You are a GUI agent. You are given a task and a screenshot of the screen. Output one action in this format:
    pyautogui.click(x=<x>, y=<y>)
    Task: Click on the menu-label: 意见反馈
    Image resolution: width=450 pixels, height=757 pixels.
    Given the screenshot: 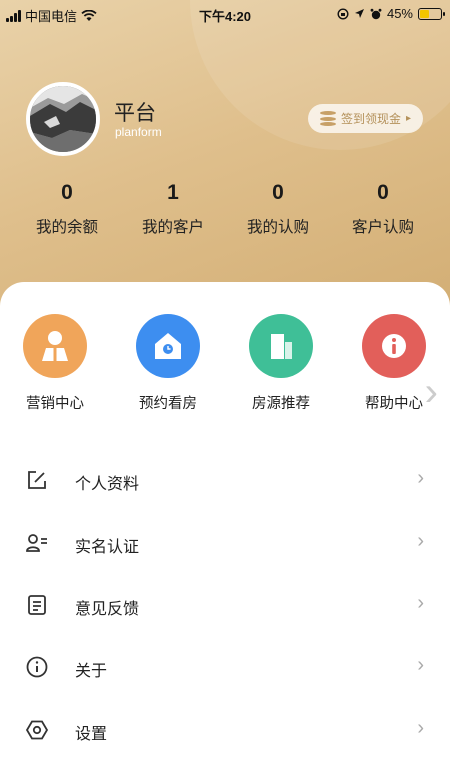 What is the action you would take?
    pyautogui.click(x=107, y=609)
    